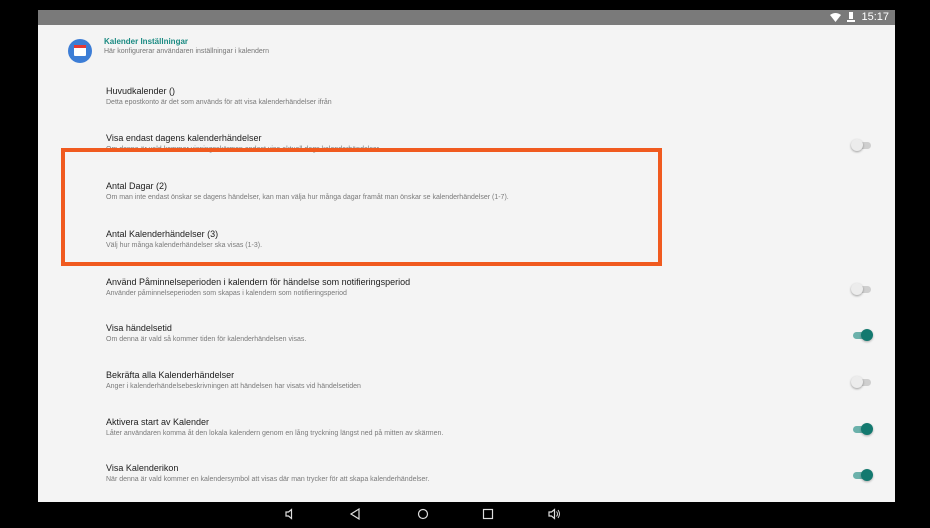 The image size is (930, 528). I want to click on setting-title: Visa endast dagens kalenderhändelser, so click(184, 138).